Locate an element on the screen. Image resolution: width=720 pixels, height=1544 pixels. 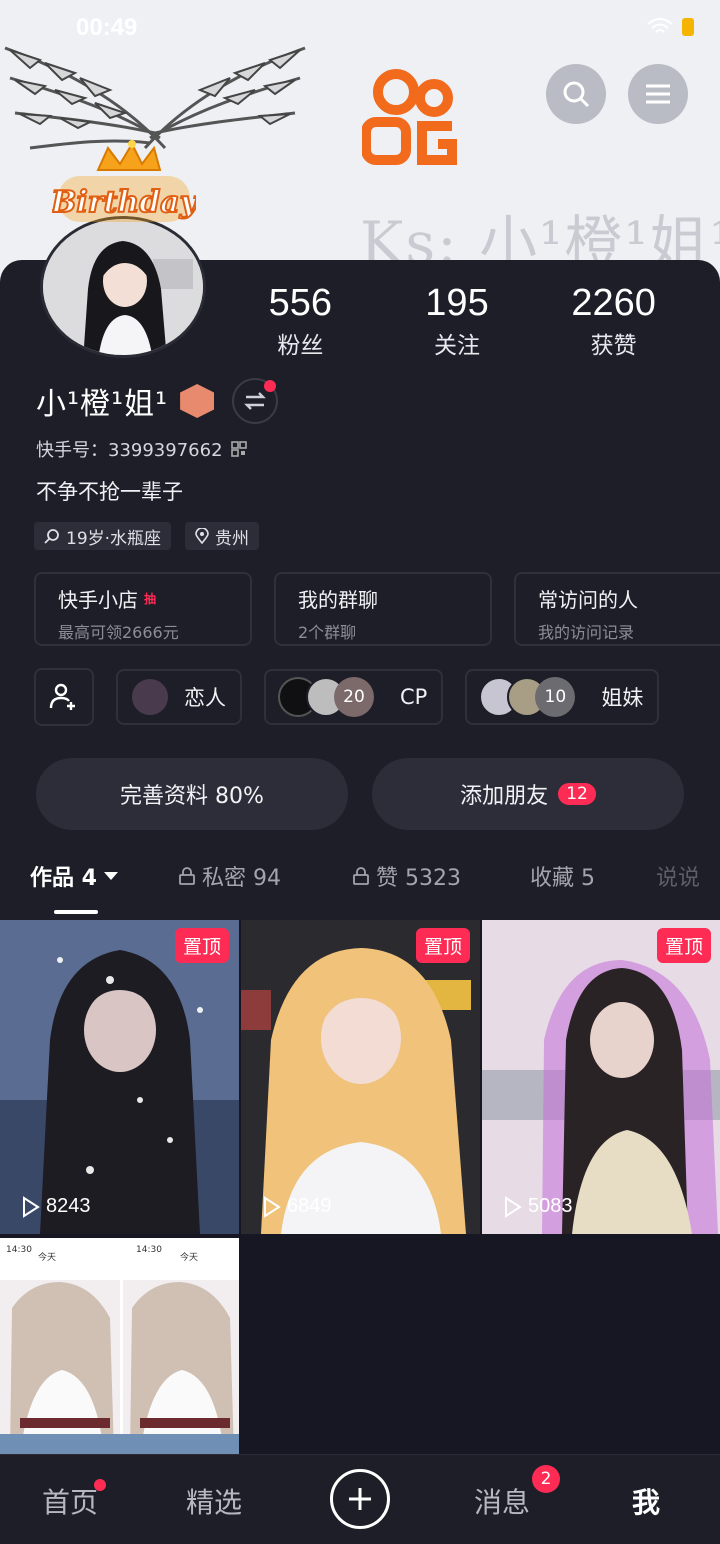
create-button is located at coordinates (360, 1499).